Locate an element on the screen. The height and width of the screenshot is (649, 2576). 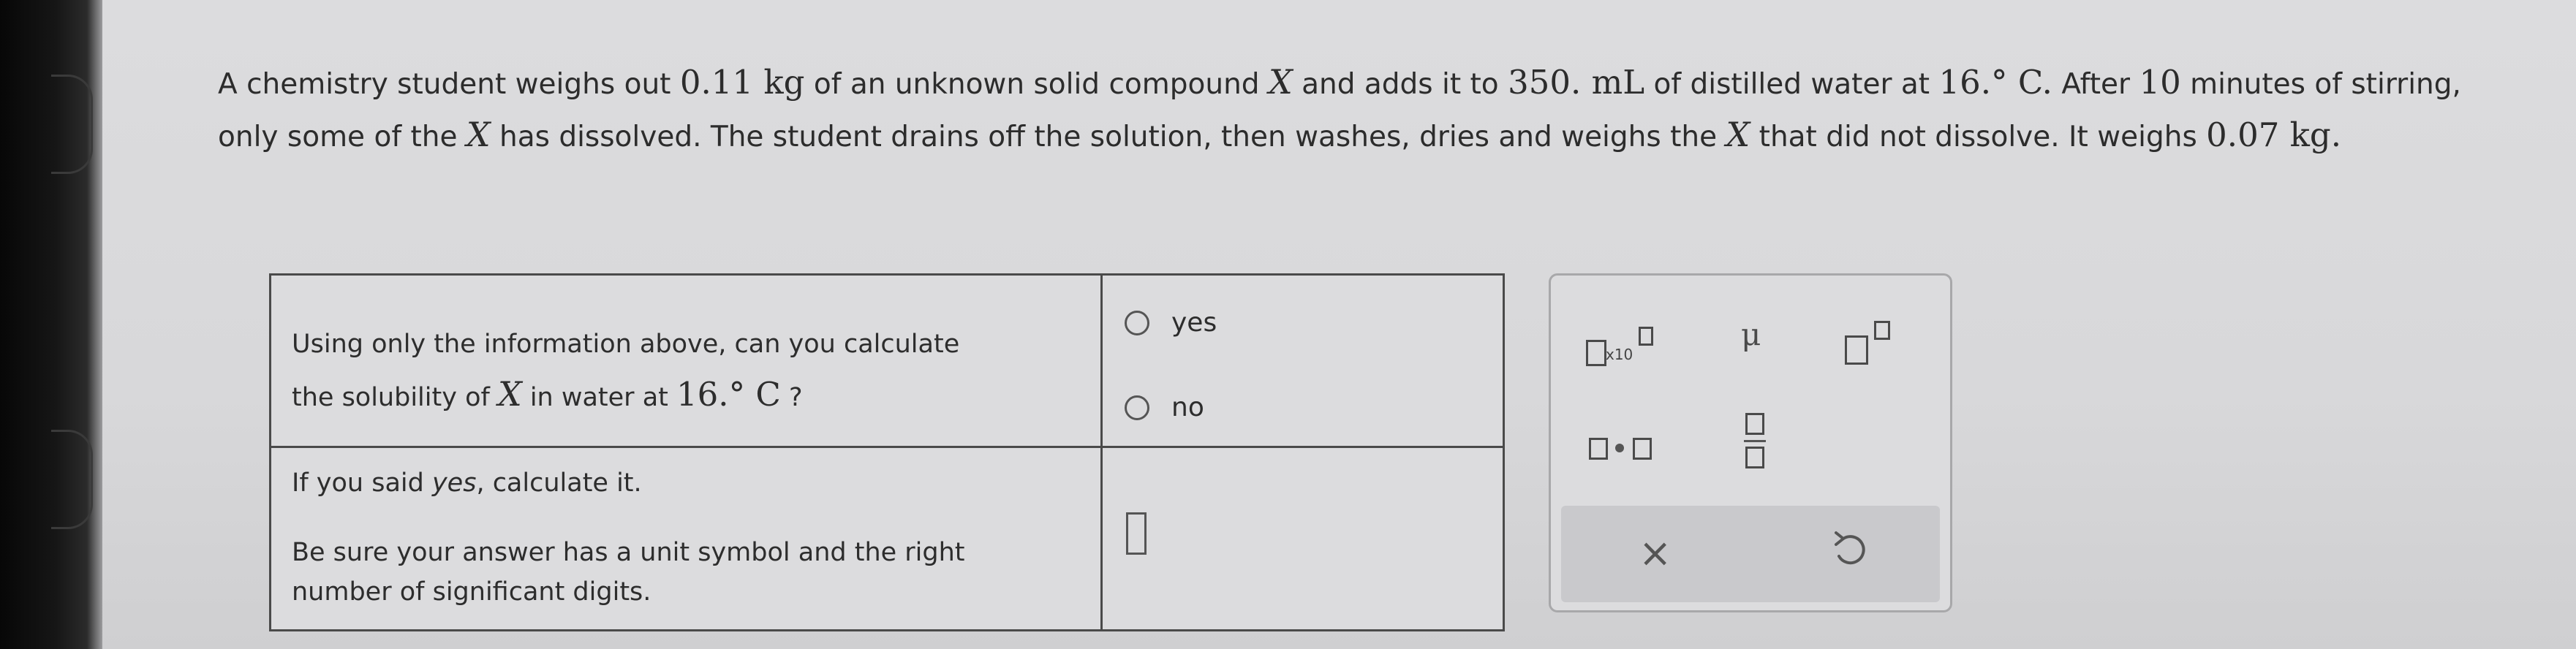
undo-icon is located at coordinates (1850, 549).